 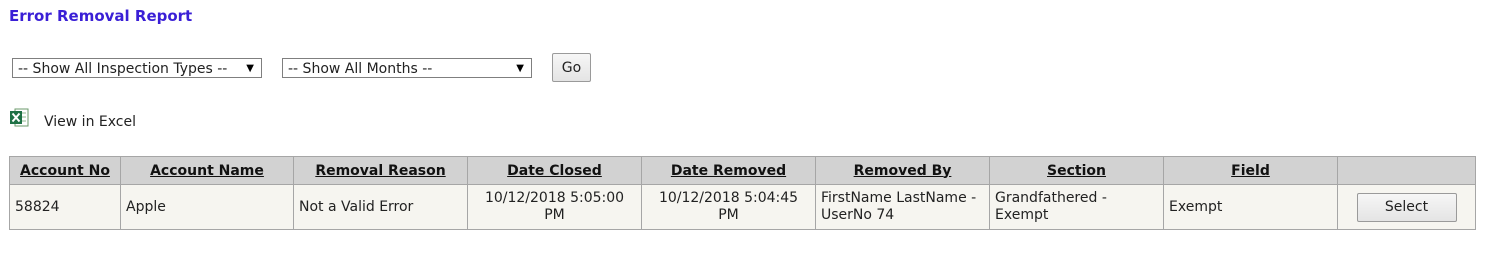 I want to click on cell-section: Grandfathered - Exempt, so click(x=1076, y=207).